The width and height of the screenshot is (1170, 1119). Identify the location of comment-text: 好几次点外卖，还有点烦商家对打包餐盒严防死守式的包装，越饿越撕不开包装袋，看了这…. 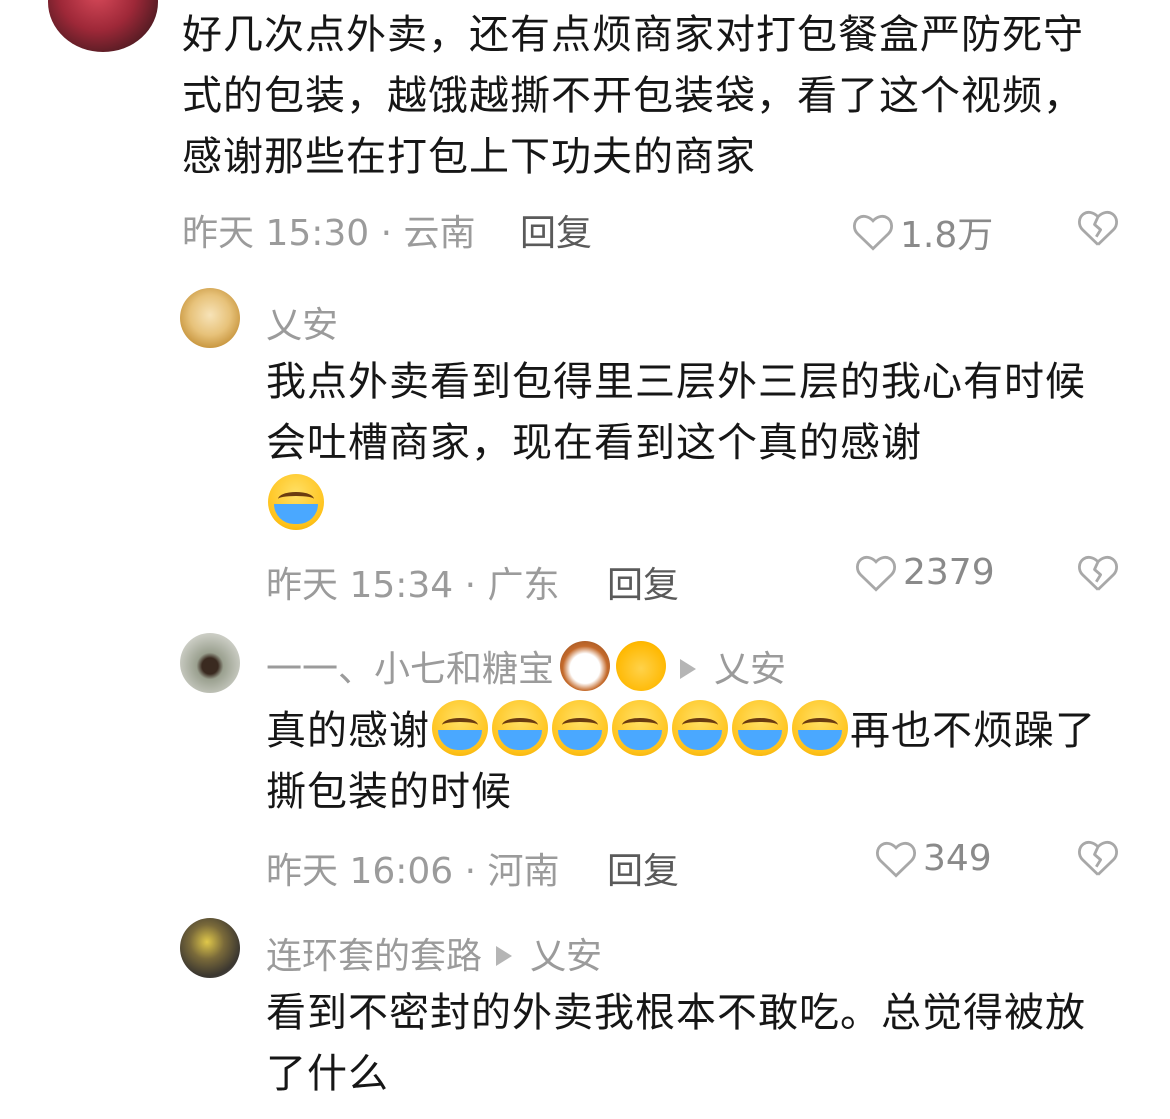
(633, 96).